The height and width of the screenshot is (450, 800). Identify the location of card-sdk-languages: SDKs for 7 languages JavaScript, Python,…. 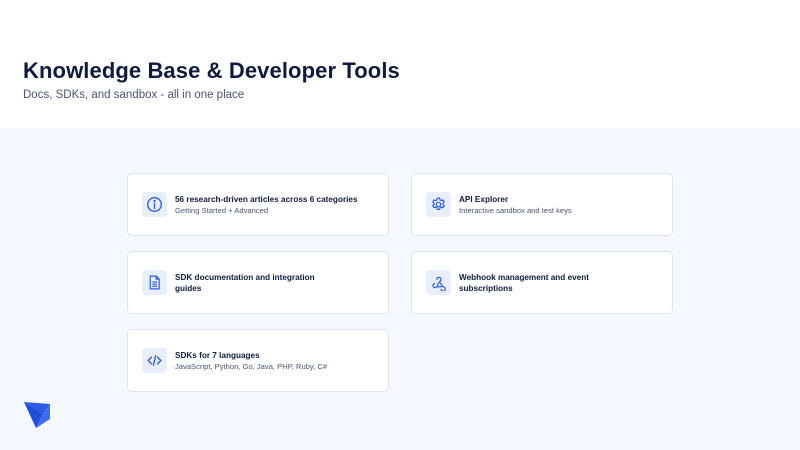
(258, 360).